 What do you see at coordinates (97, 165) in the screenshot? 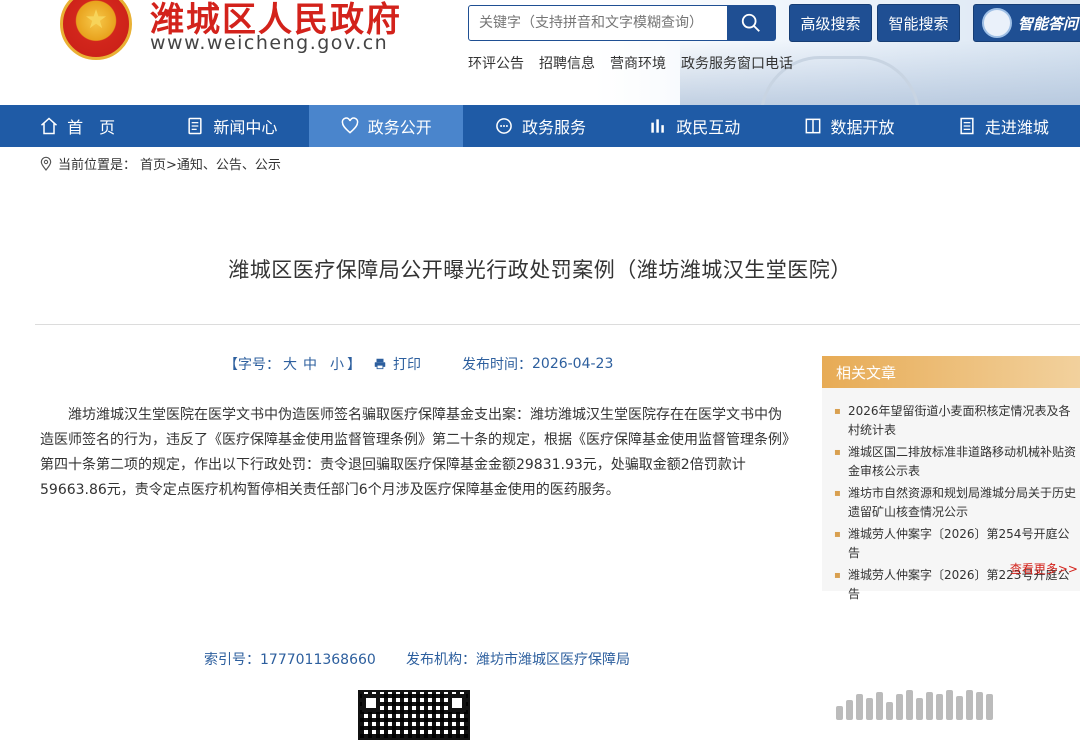
I see `breadcrumb-prefix: 当前位置是：` at bounding box center [97, 165].